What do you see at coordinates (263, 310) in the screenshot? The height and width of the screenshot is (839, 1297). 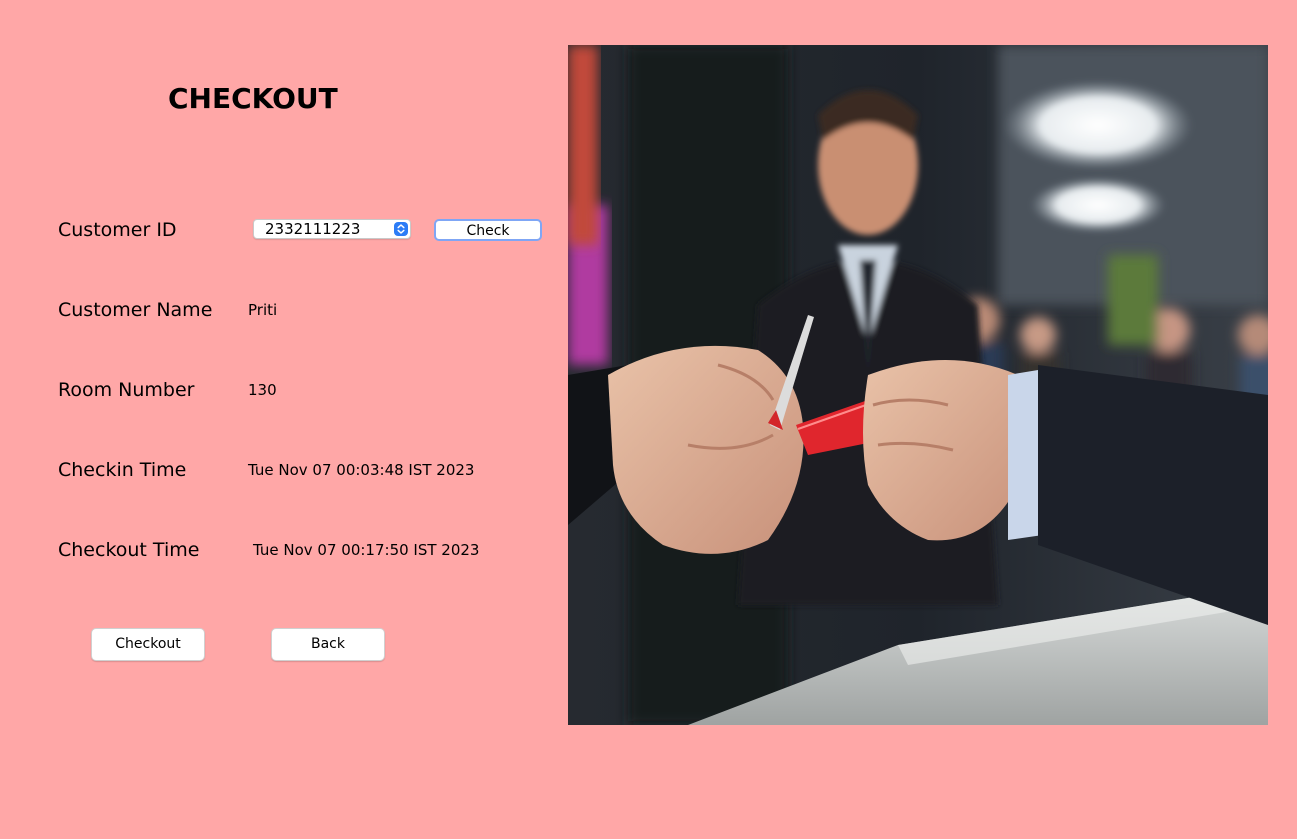 I see `customer-name-value: Priti` at bounding box center [263, 310].